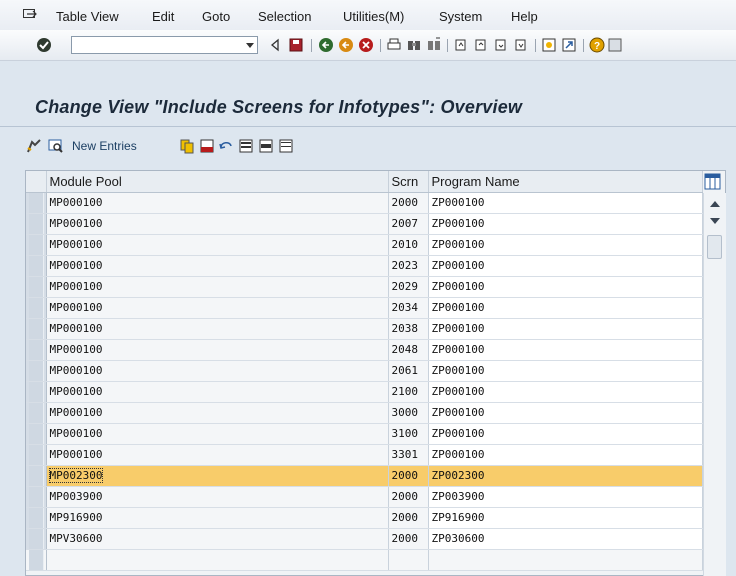  Describe the element at coordinates (364, 329) in the screenshot. I see `table-row: MP000100 2038 ZP000100` at that location.